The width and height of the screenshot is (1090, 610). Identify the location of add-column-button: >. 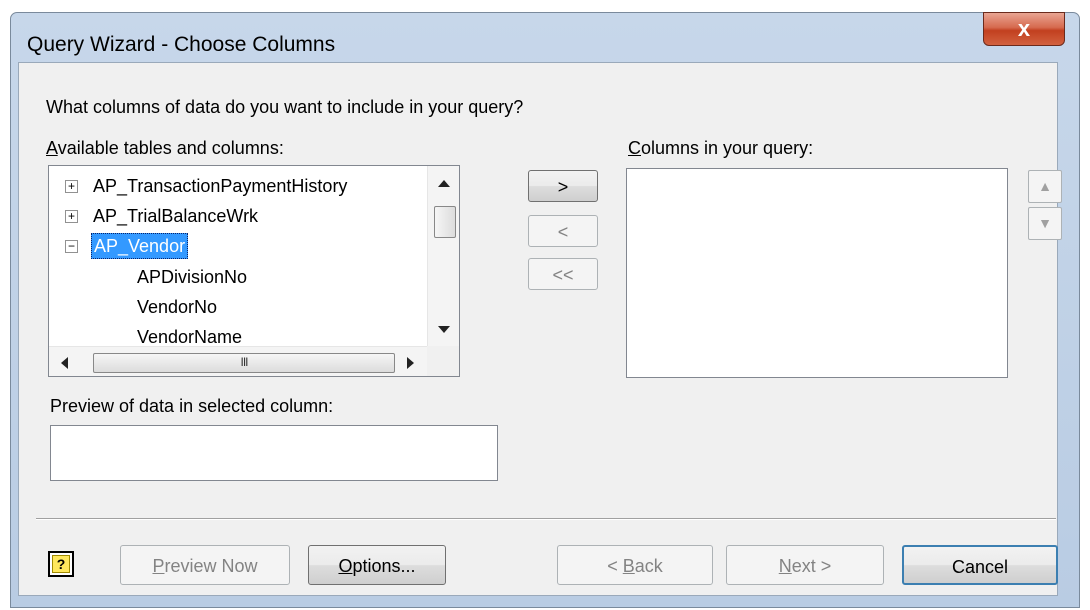
(563, 186).